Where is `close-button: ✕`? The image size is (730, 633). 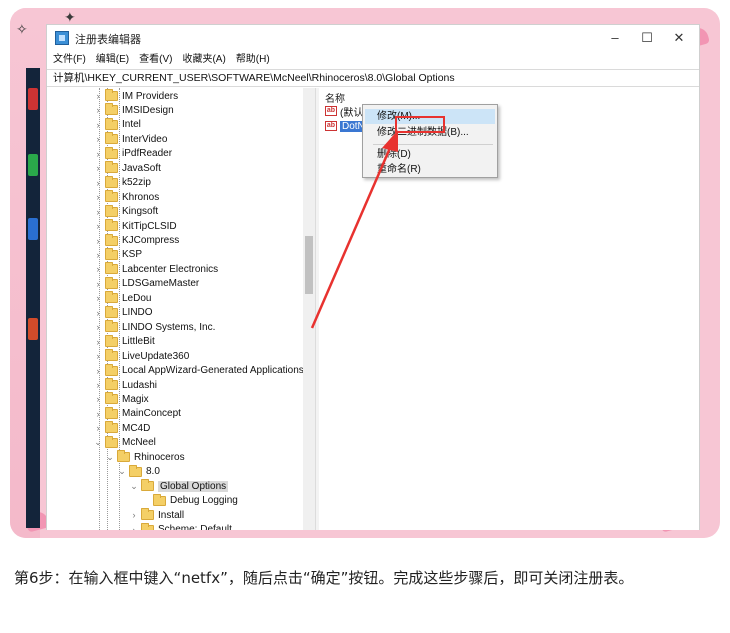 close-button: ✕ is located at coordinates (679, 38).